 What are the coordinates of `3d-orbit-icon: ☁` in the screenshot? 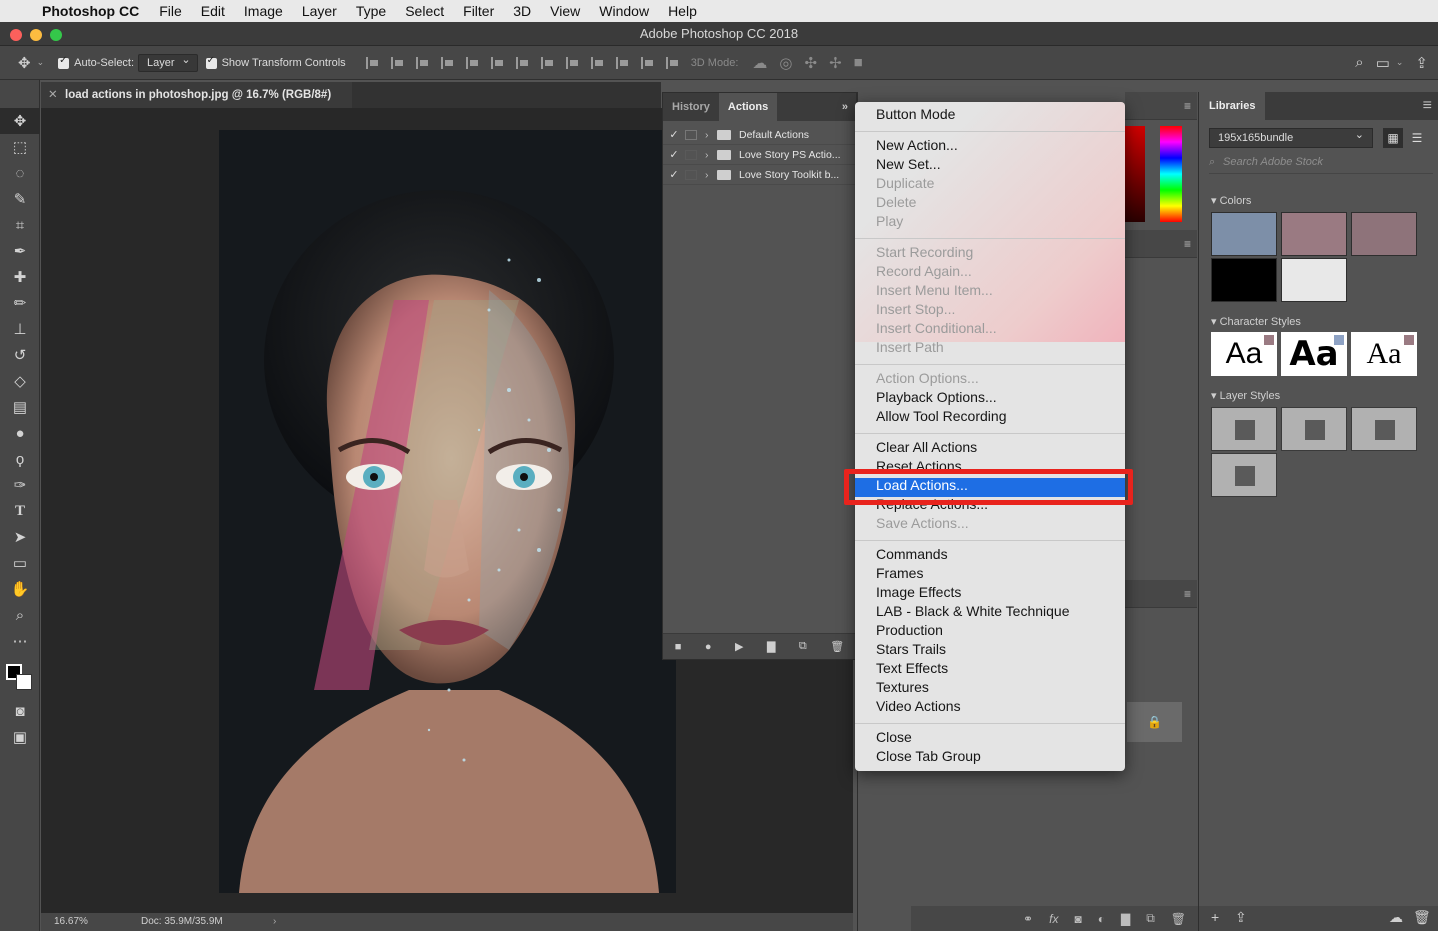 It's located at (759, 63).